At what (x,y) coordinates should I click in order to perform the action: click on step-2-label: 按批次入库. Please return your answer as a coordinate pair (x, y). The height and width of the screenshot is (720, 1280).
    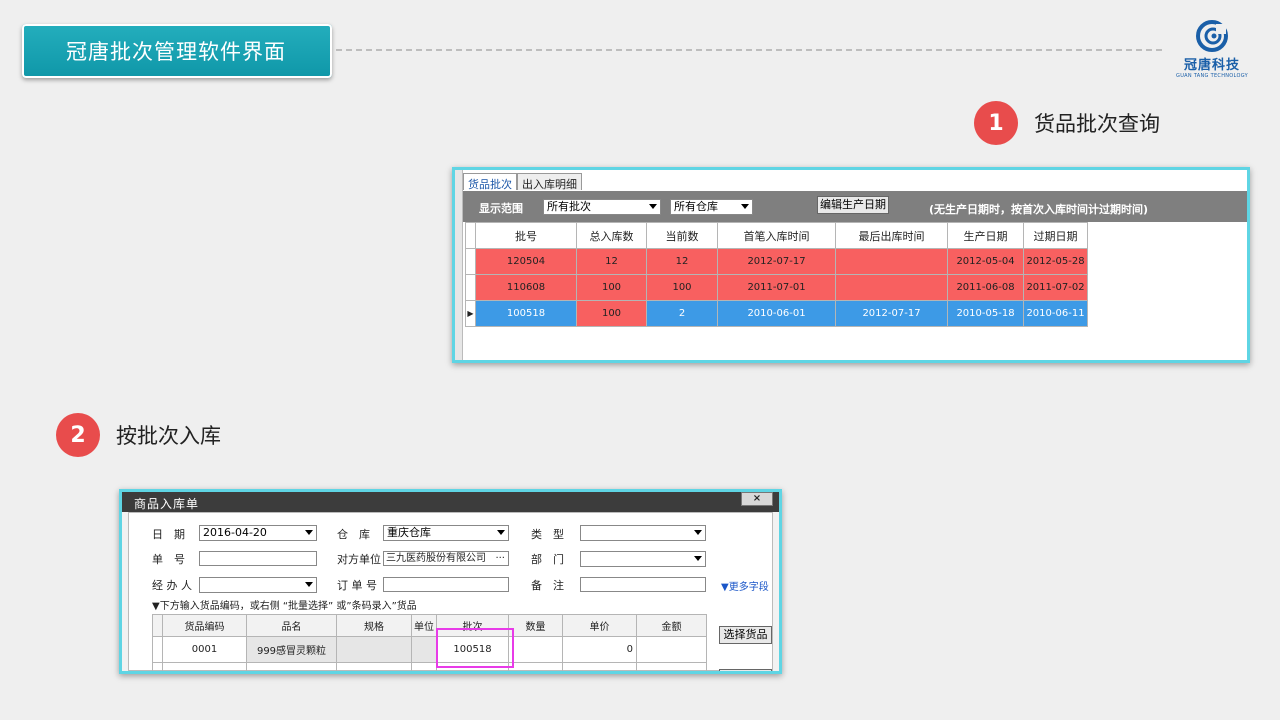
    Looking at the image, I should click on (168, 436).